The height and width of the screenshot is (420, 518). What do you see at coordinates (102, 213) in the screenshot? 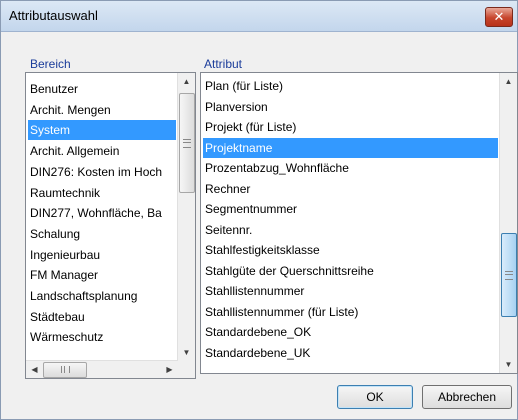
I see `bereich-item: DIN277, Wohnfläche, Ba` at bounding box center [102, 213].